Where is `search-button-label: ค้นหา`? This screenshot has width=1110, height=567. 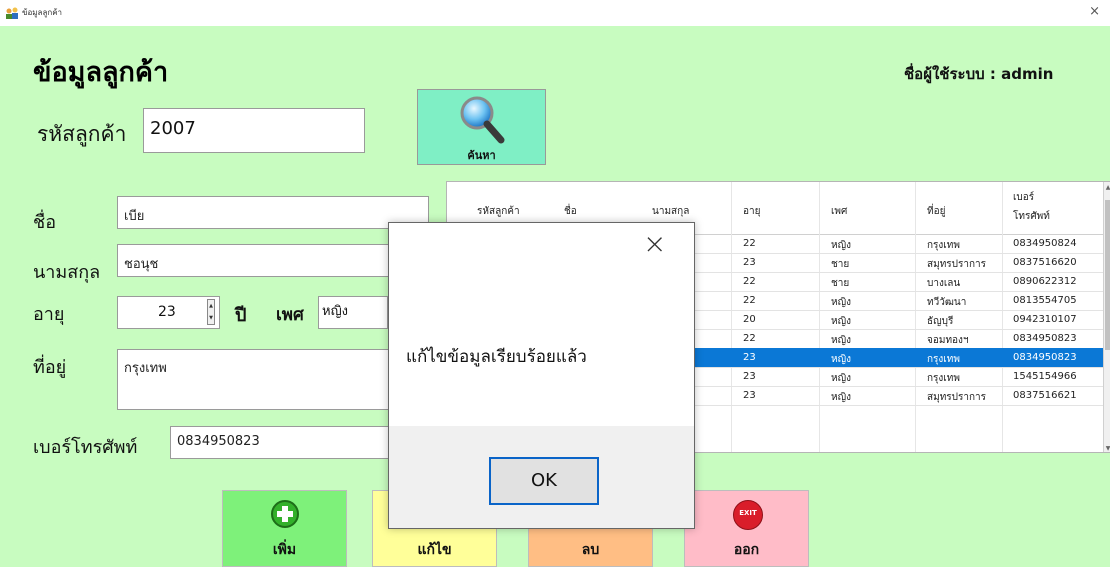
search-button-label: ค้นหา is located at coordinates (481, 155).